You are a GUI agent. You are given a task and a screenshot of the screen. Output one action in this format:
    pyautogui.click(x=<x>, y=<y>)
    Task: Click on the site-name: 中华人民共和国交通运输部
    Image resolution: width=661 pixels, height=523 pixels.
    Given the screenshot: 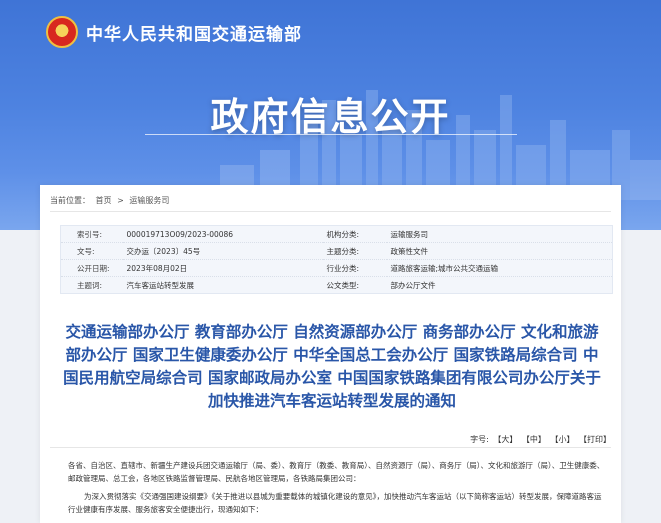 What is the action you would take?
    pyautogui.click(x=194, y=34)
    